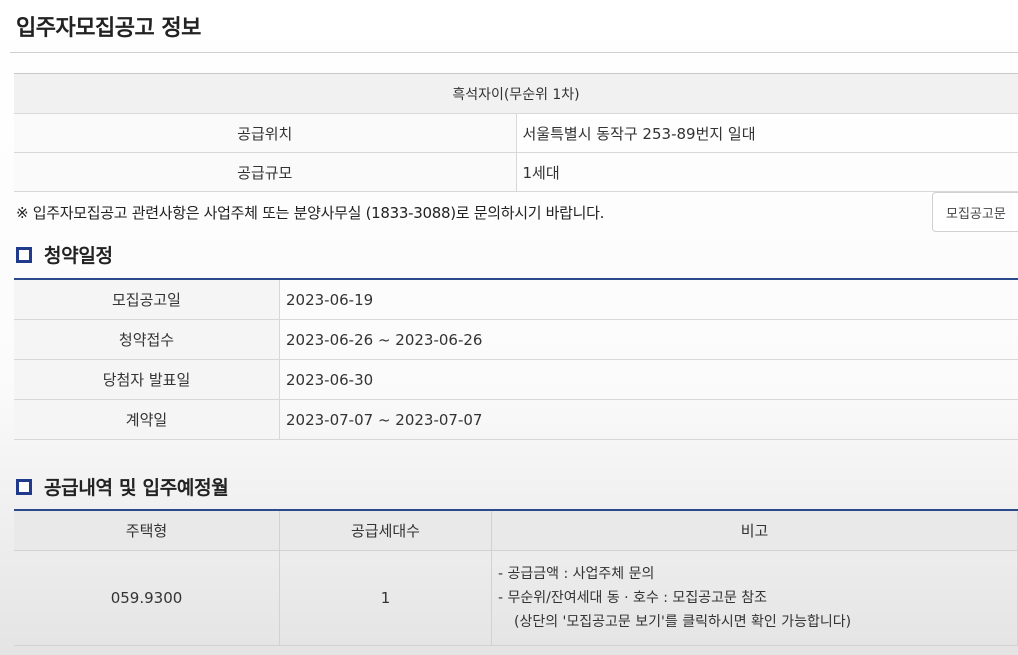 The height and width of the screenshot is (655, 1018). I want to click on winner-announcement-label: 당첨자 발표일, so click(147, 379).